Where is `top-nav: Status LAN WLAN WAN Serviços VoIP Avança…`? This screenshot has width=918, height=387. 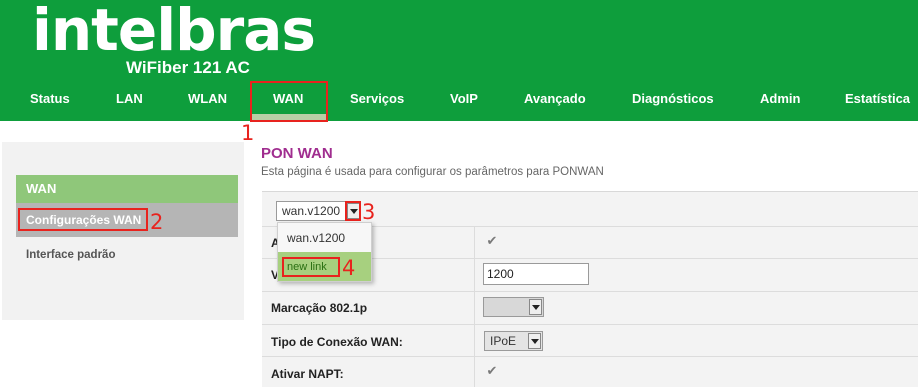
top-nav: Status LAN WLAN WAN Serviços VoIP Avança… is located at coordinates (459, 99).